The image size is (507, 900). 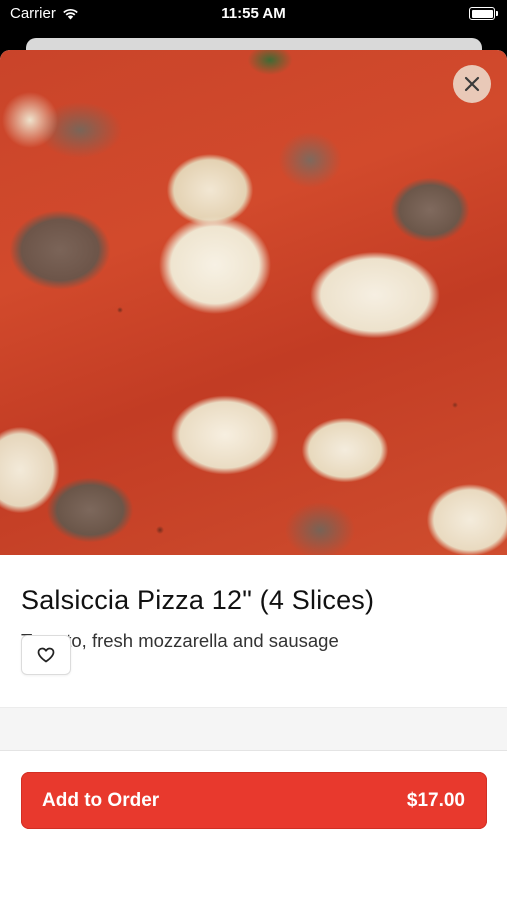 I want to click on status-bar: Carrier 11:55 AM, so click(x=253, y=15).